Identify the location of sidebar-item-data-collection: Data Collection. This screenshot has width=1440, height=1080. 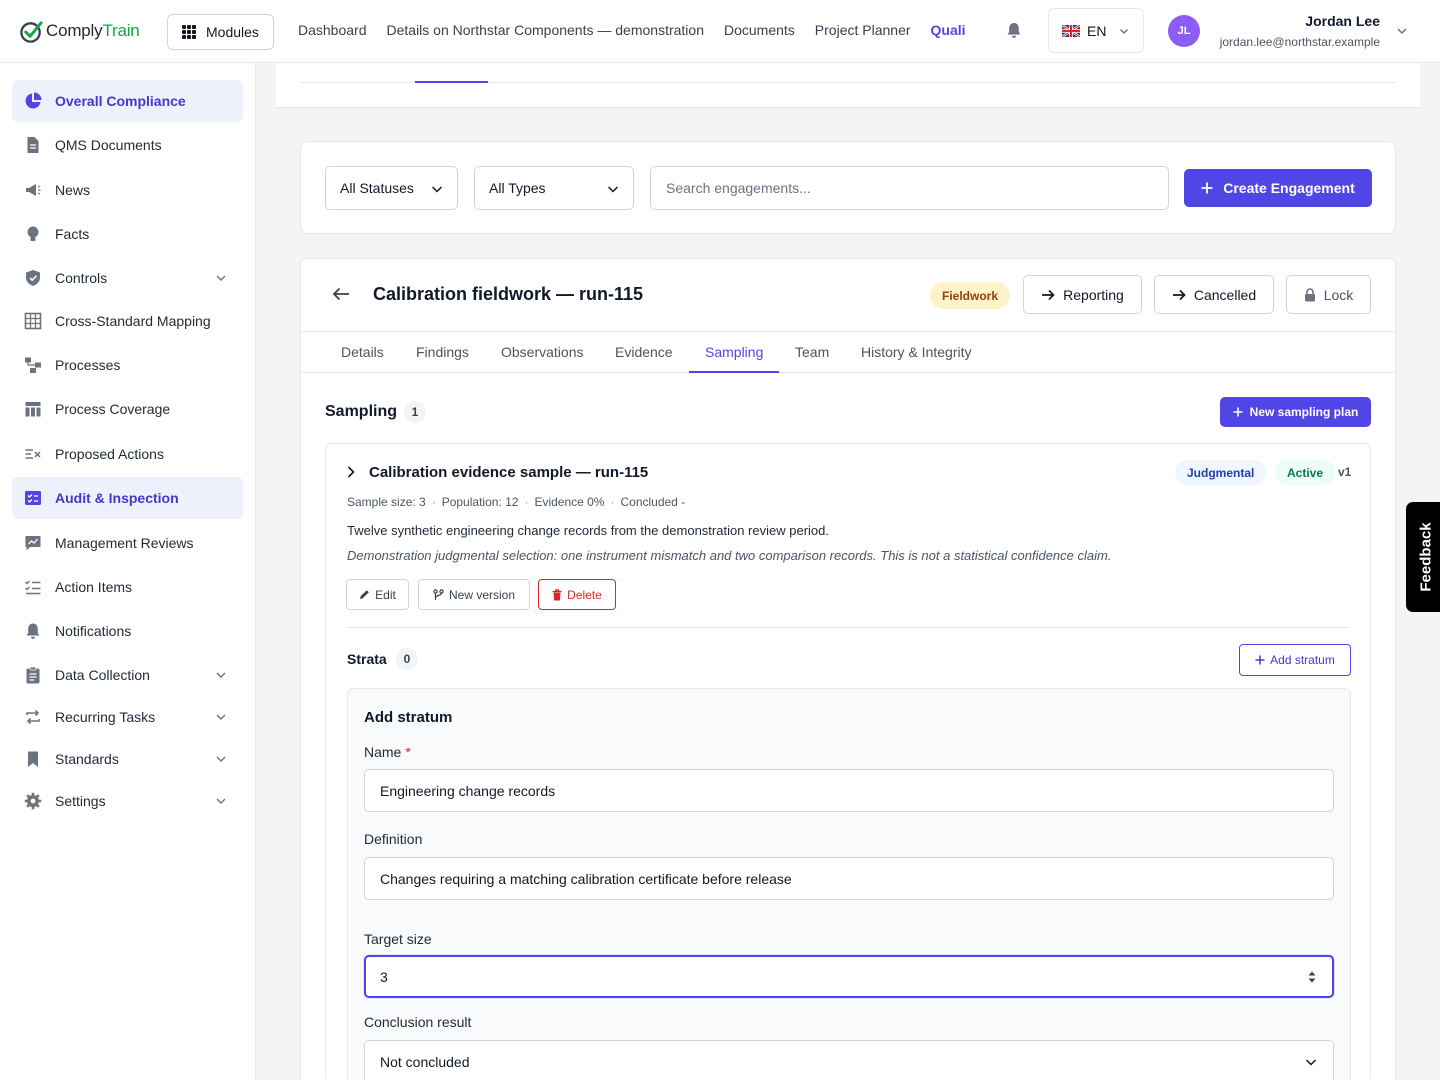
(127, 675).